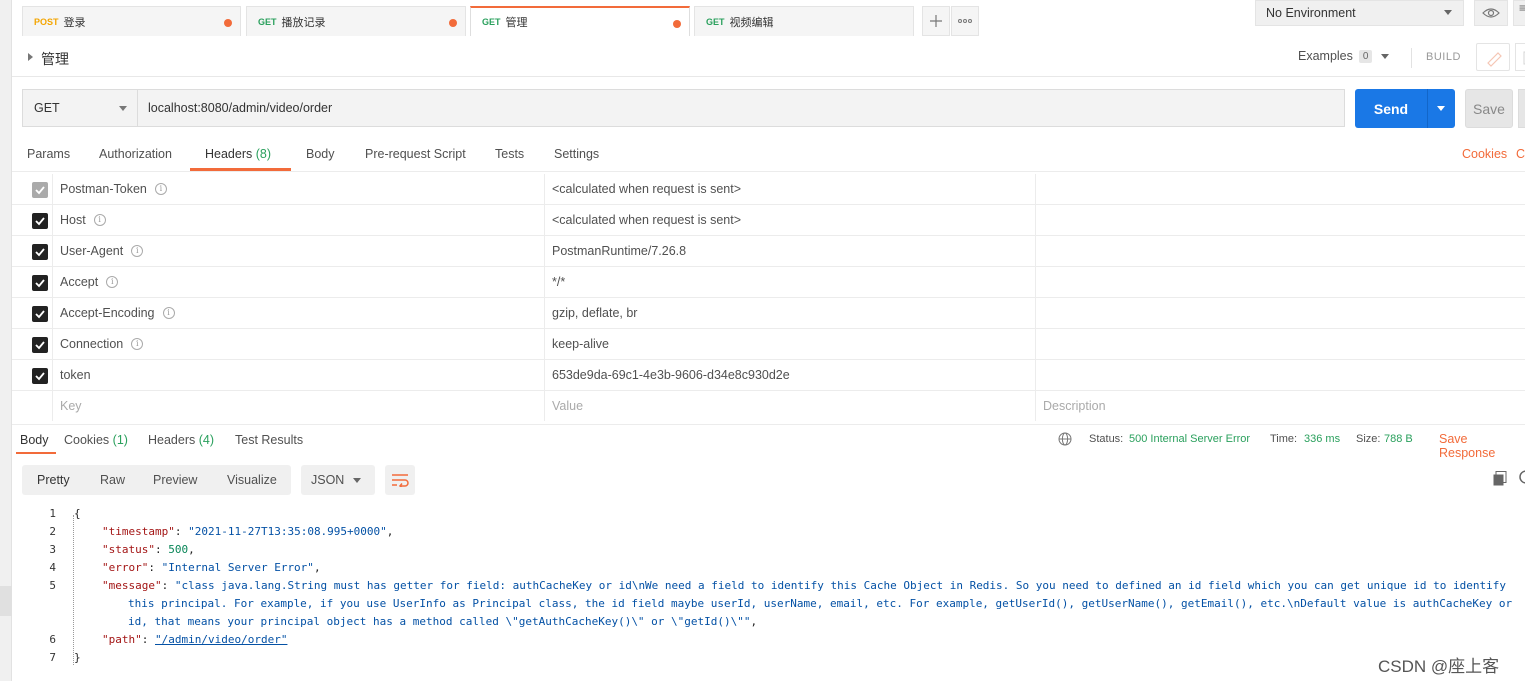 The width and height of the screenshot is (1525, 681). What do you see at coordinates (240, 169) in the screenshot?
I see `active-tab-indicator` at bounding box center [240, 169].